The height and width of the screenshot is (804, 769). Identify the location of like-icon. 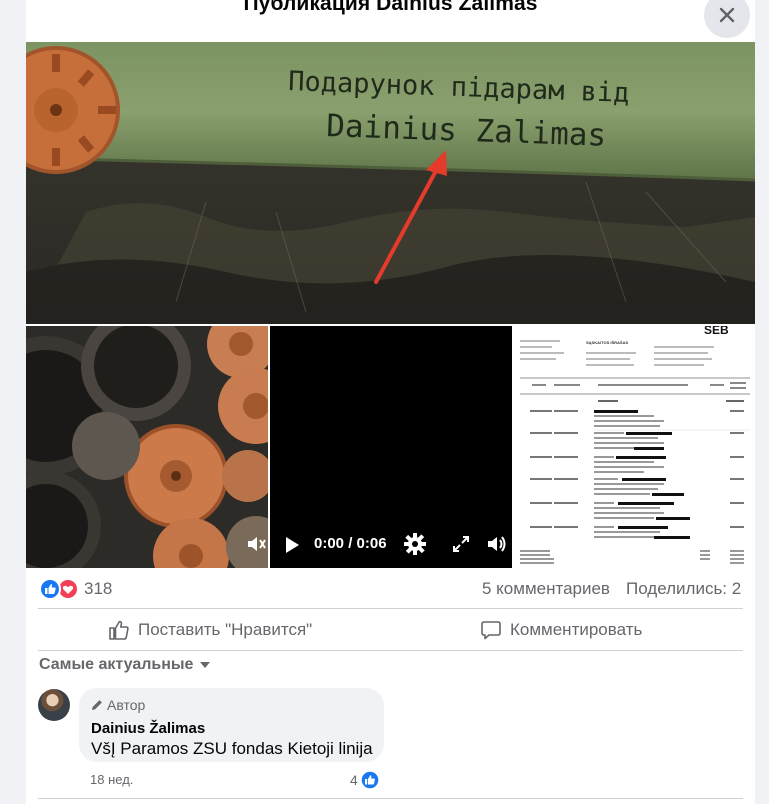
(370, 780).